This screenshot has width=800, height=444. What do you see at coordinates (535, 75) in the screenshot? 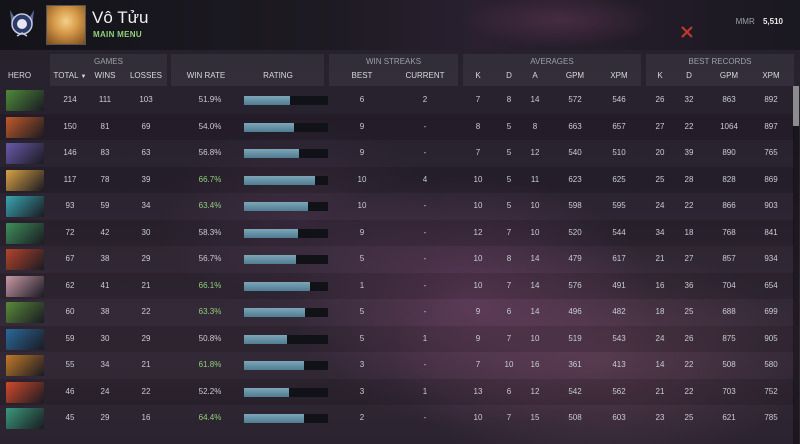
I see `assists-column-header: A` at bounding box center [535, 75].